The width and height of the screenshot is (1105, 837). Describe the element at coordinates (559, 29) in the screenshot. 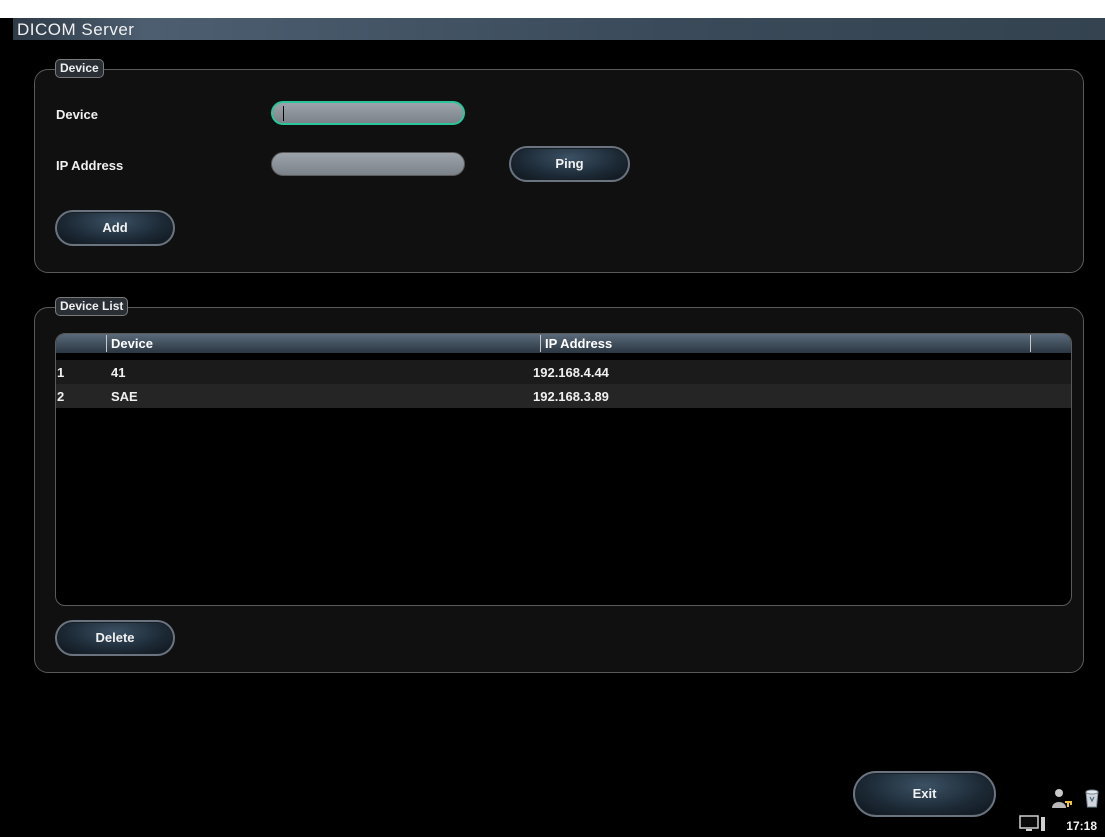

I see `window-titlebar: DICOM Server` at that location.